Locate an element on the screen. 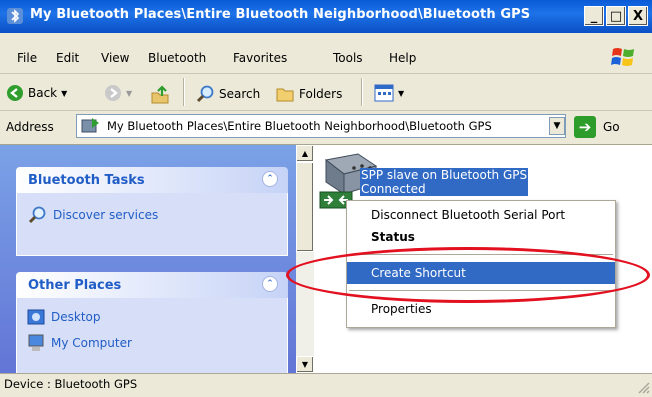 This screenshot has height=397, width=652. bluetooth-tasks-panel: Bluetooth Tasks ⌃ Discover services is located at coordinates (152, 211).